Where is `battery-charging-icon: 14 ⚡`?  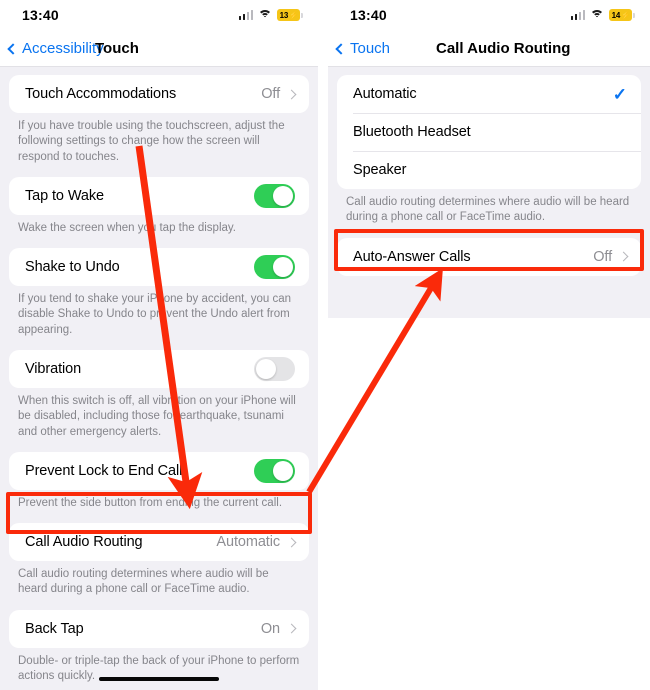 battery-charging-icon: 14 ⚡ is located at coordinates (622, 15).